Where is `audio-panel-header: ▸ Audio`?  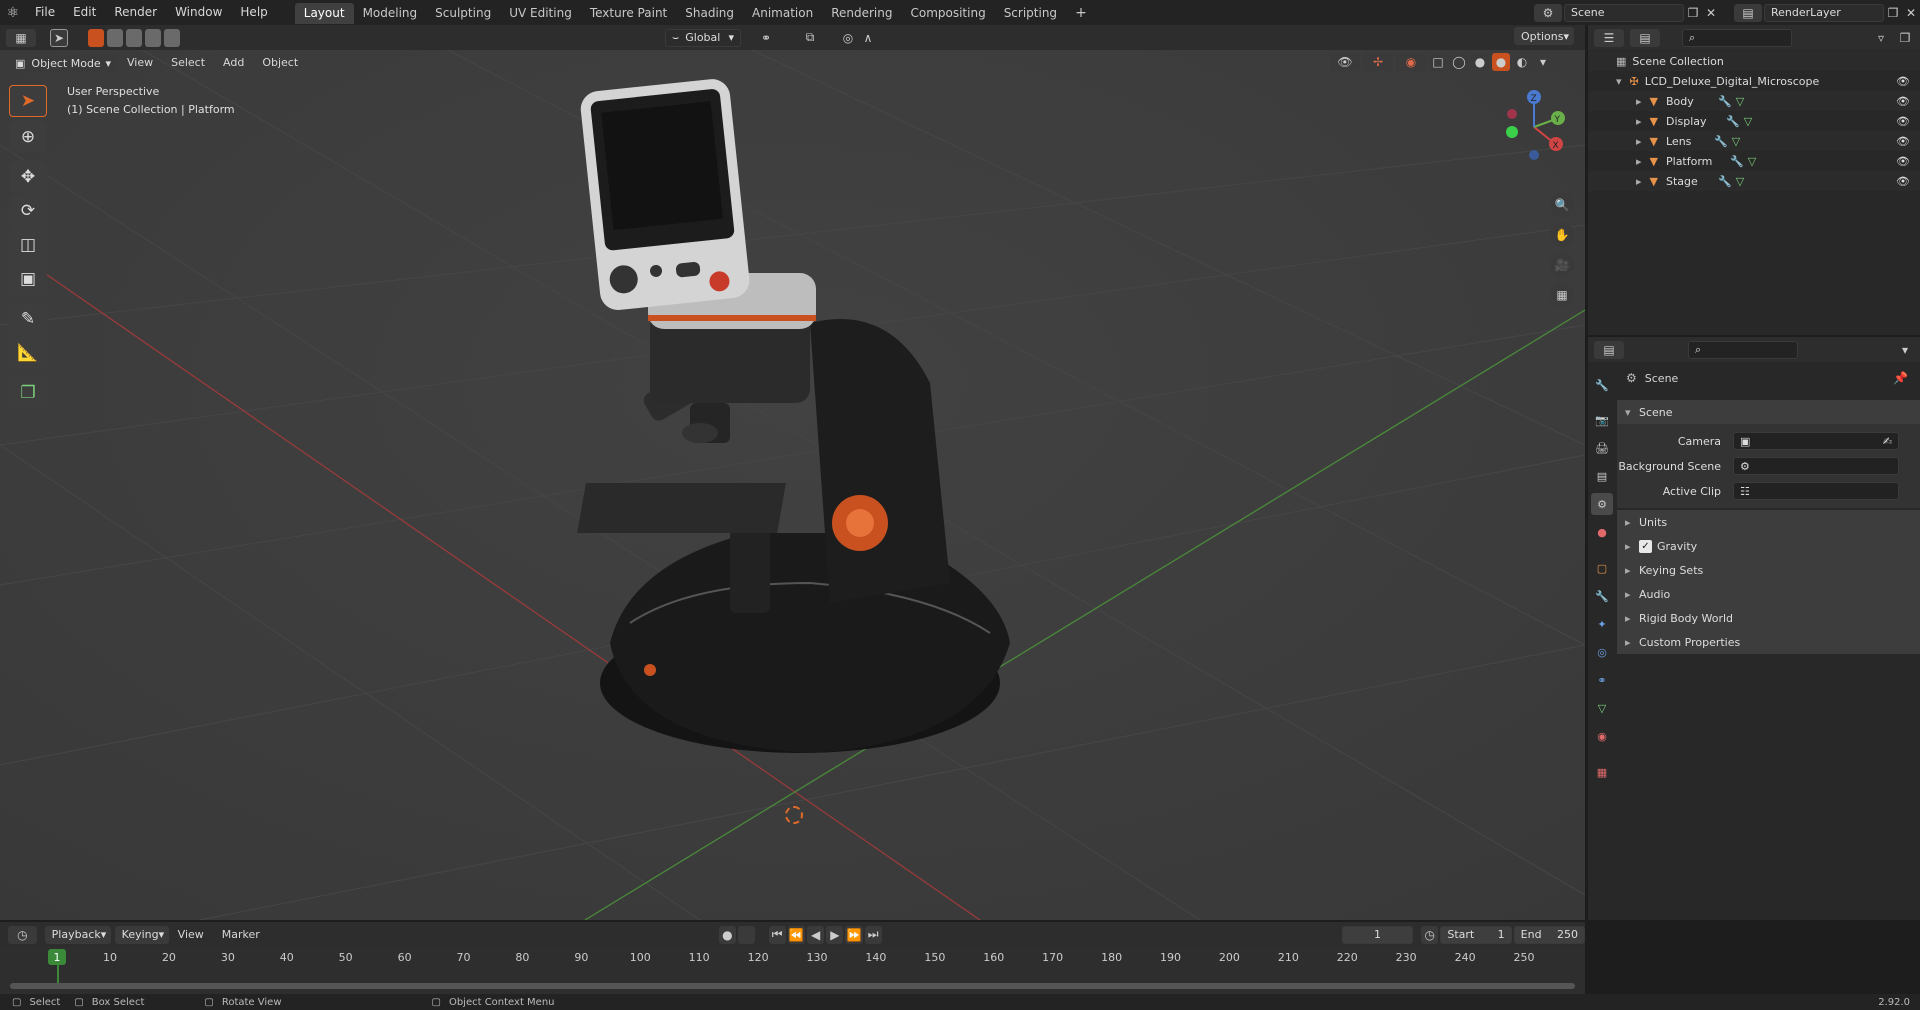
audio-panel-header: ▸ Audio is located at coordinates (1768, 594).